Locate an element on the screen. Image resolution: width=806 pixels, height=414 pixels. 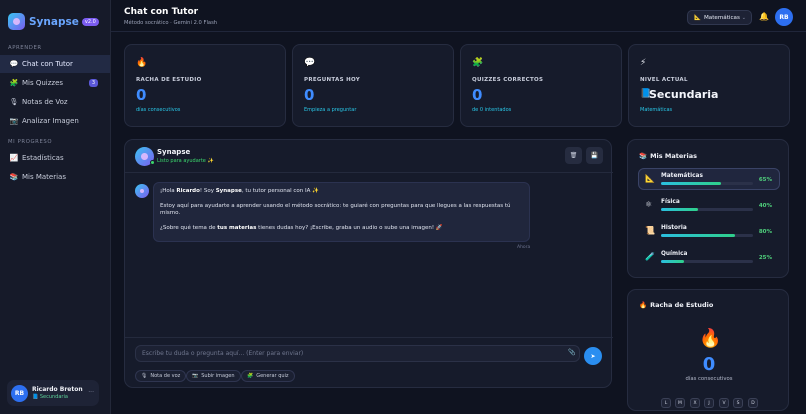
stat-foot: de 0 intentados is located at coordinates (492, 110).